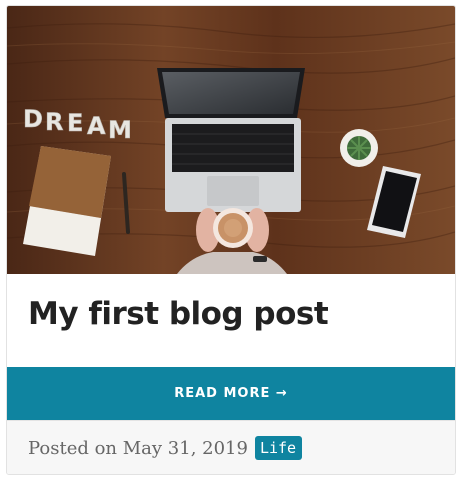 The width and height of the screenshot is (464, 482). I want to click on dream-letter-e: E, so click(75, 123).